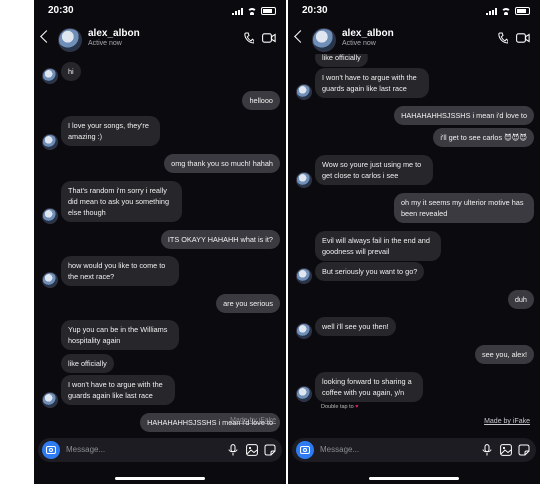  I want to click on message-outgoing: HAHAHAHHSJSSHS i mean i'd love to, so click(464, 115).